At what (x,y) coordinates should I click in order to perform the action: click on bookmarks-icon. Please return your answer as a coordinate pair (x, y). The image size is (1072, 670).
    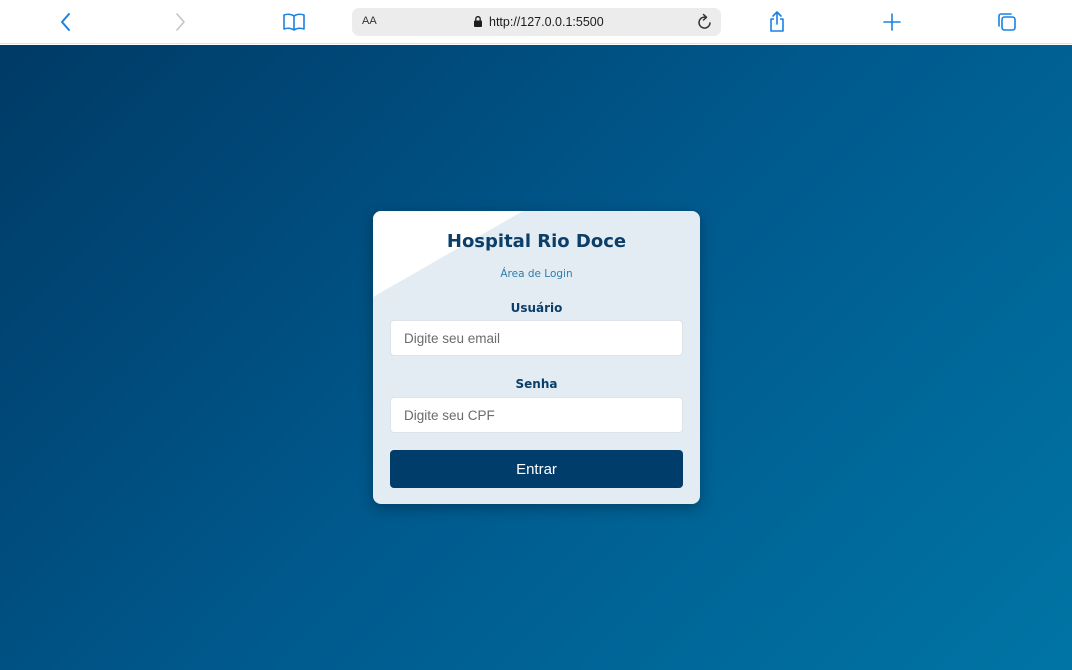
    Looking at the image, I should click on (294, 22).